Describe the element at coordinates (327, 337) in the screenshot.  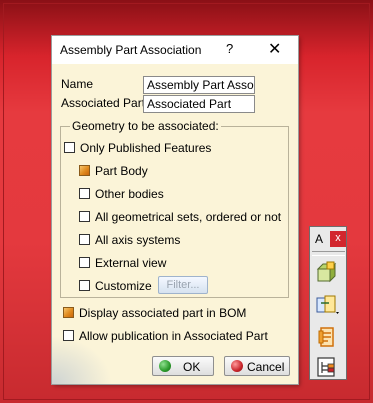
I see `orange-document-icon` at that location.